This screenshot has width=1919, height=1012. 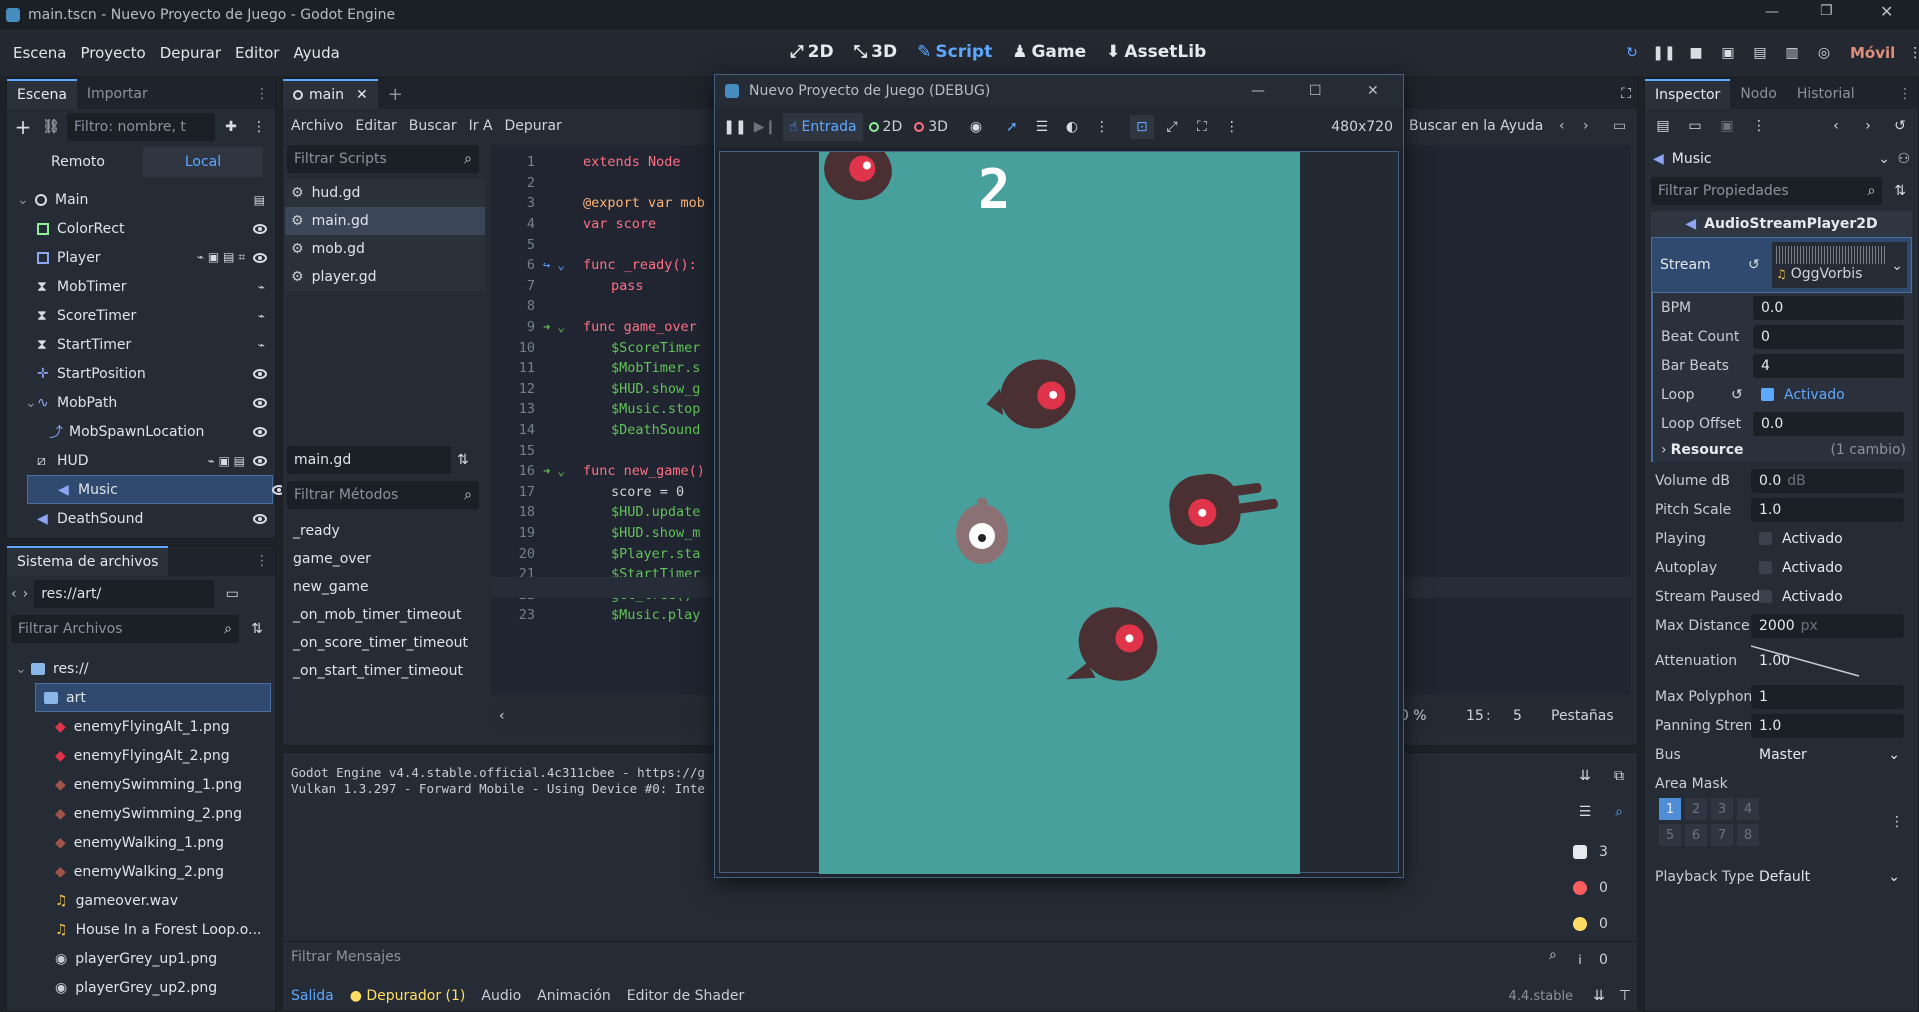 I want to click on attenuation-curve: 1.00, so click(x=1827, y=661).